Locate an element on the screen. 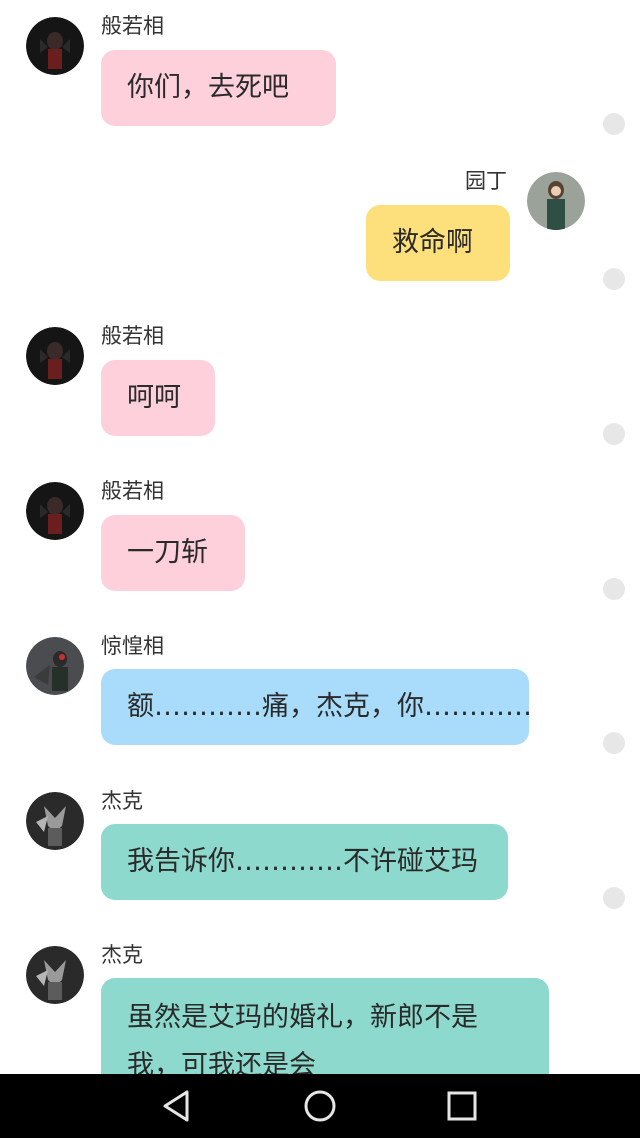 Image resolution: width=640 pixels, height=1138 pixels. panic-avatar-icon is located at coordinates (55, 666).